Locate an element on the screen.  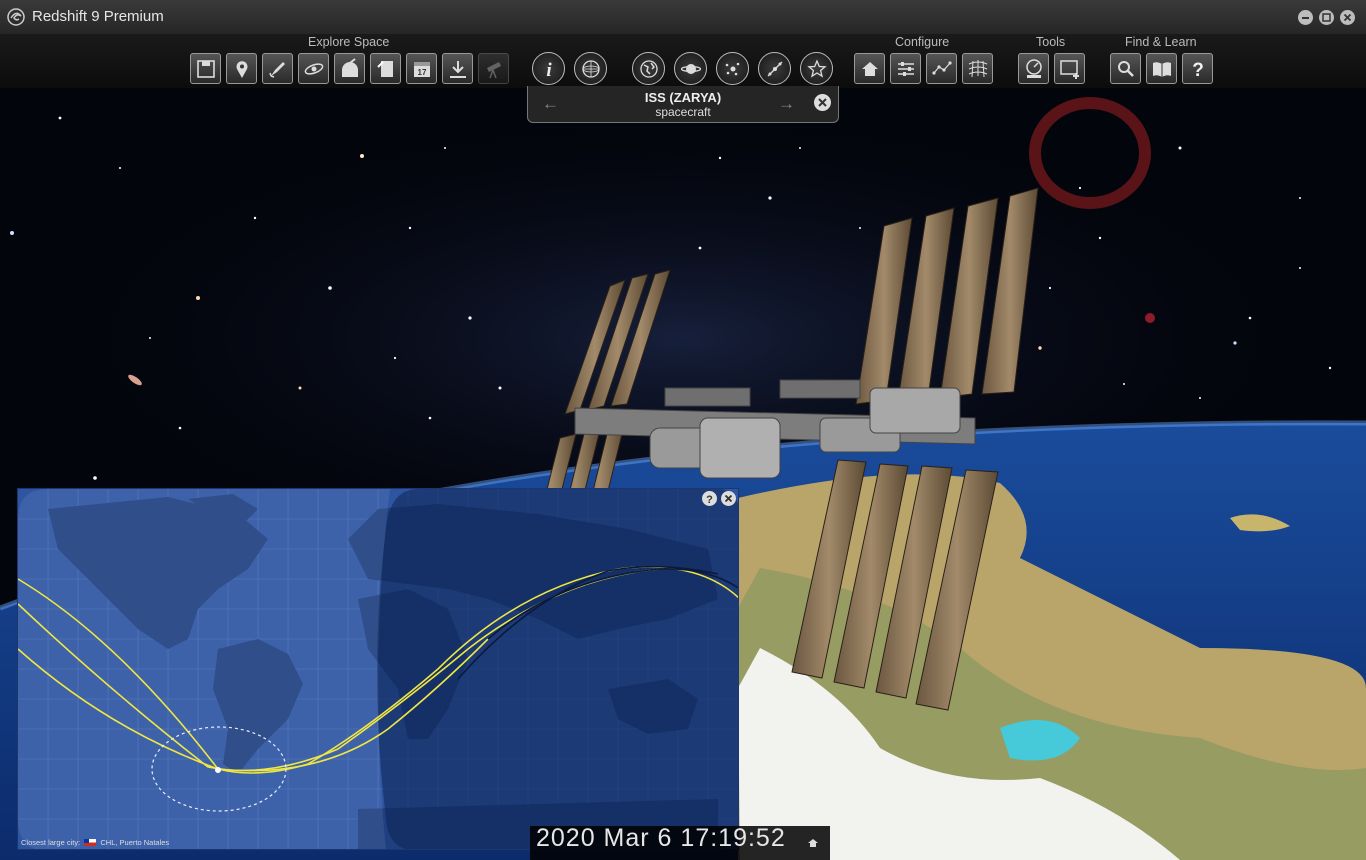
svg-text: 17 is located at coordinates (422, 72).